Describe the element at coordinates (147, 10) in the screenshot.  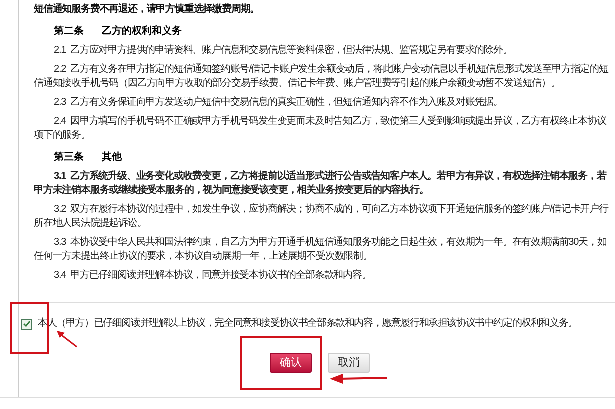
I see `intro-text: 短信通知服务费不再退还，请甲方慎重选择缴费周期。` at that location.